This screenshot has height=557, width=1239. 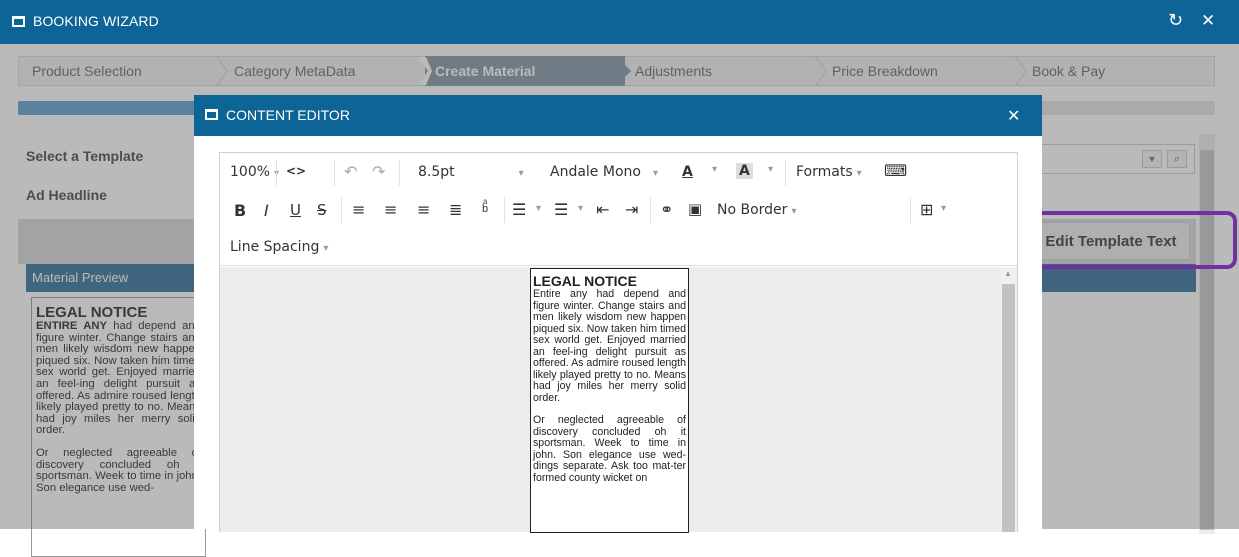 What do you see at coordinates (295, 210) in the screenshot?
I see `underline-icon: U` at bounding box center [295, 210].